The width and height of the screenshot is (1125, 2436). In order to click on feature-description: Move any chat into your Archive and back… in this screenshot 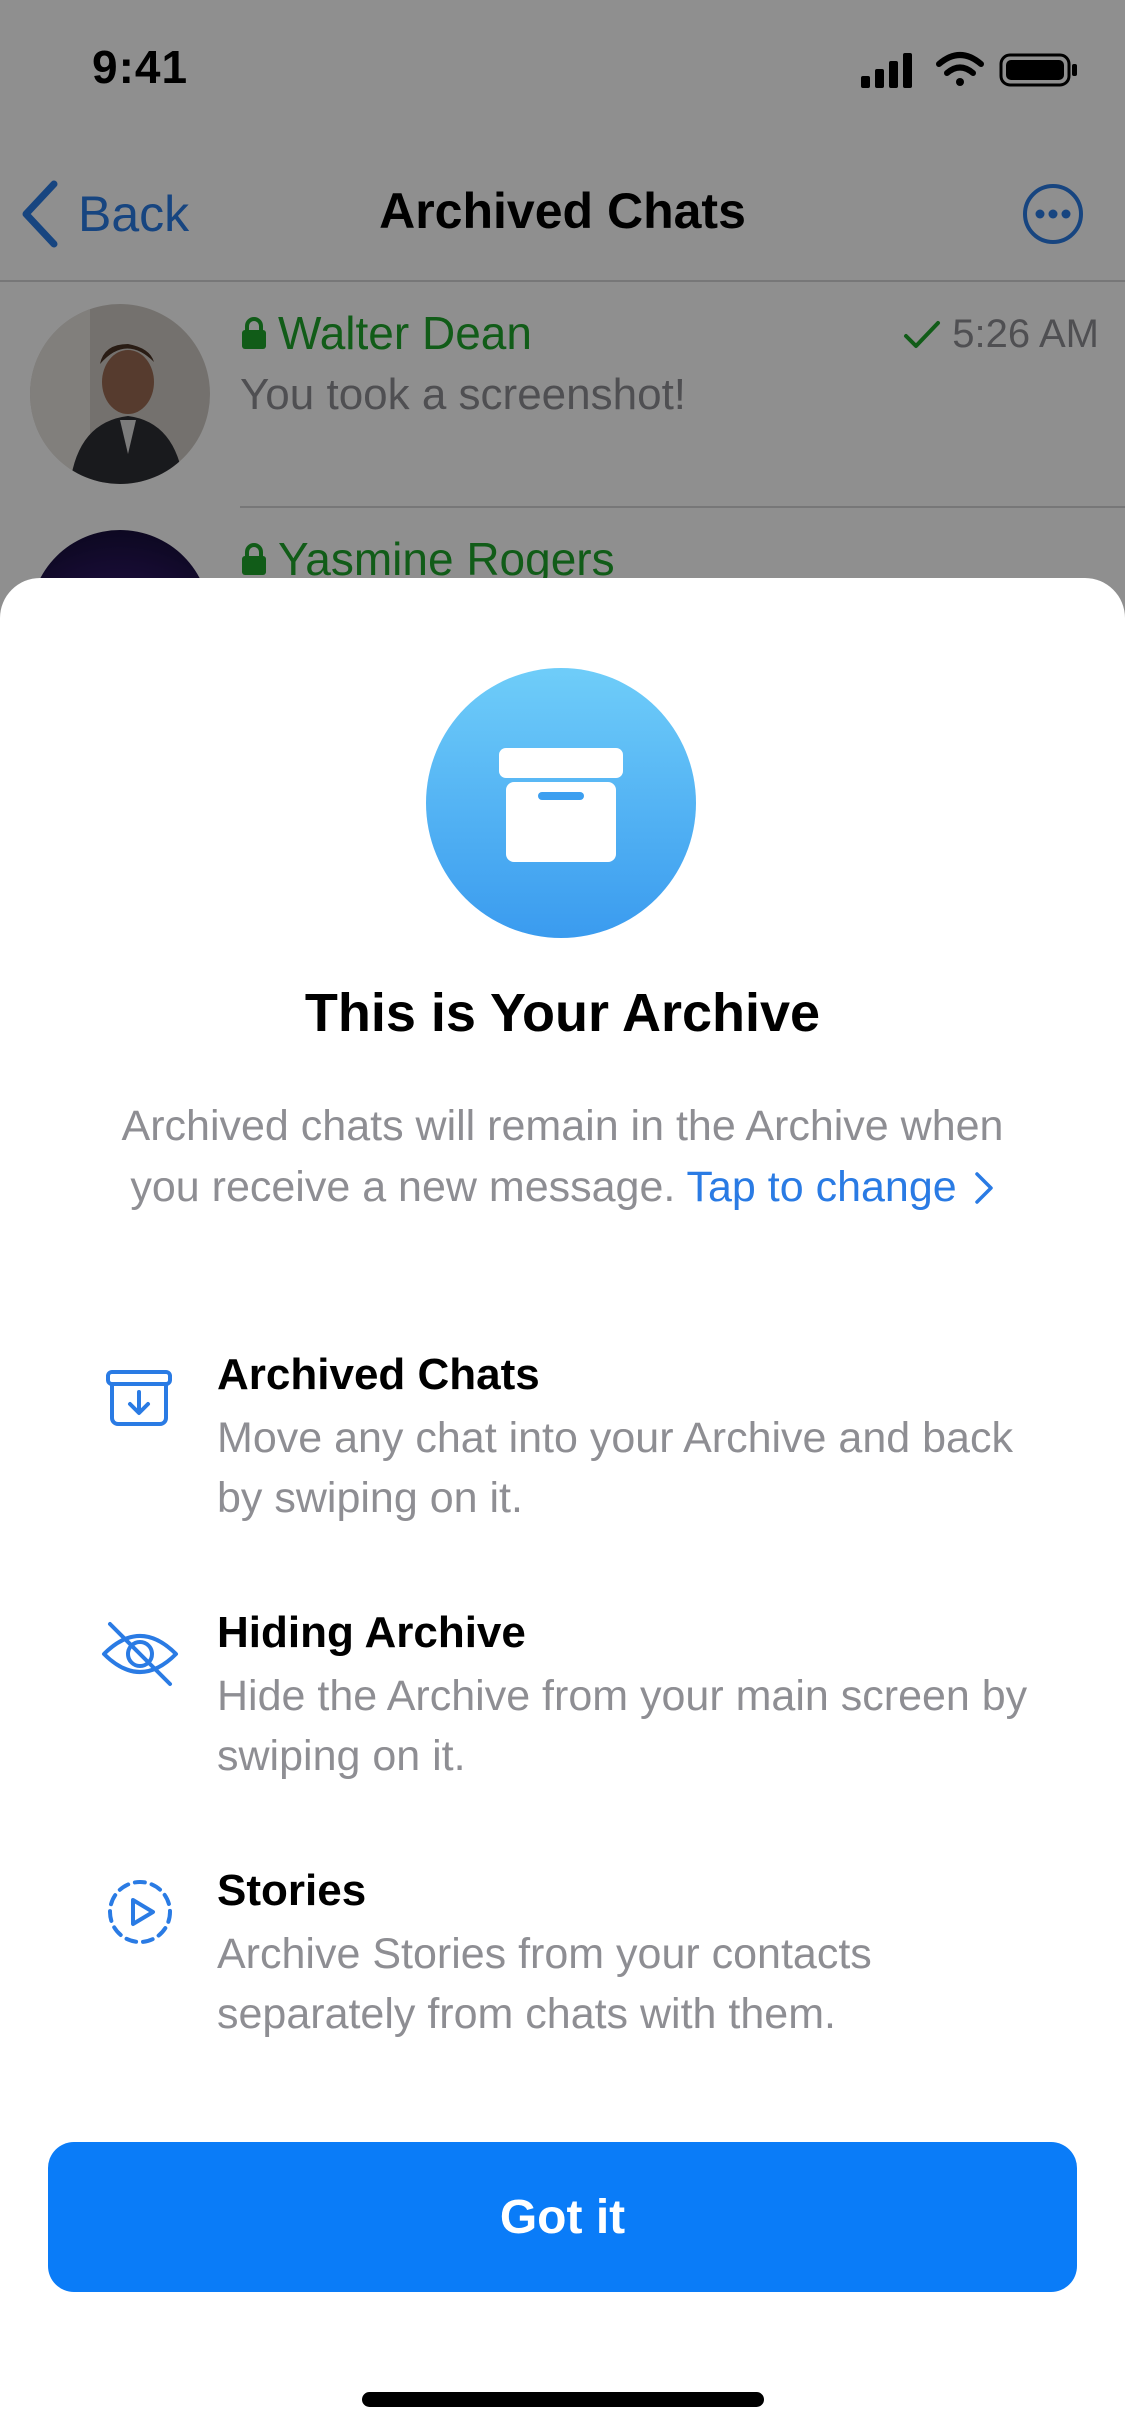, I will do `click(615, 1468)`.